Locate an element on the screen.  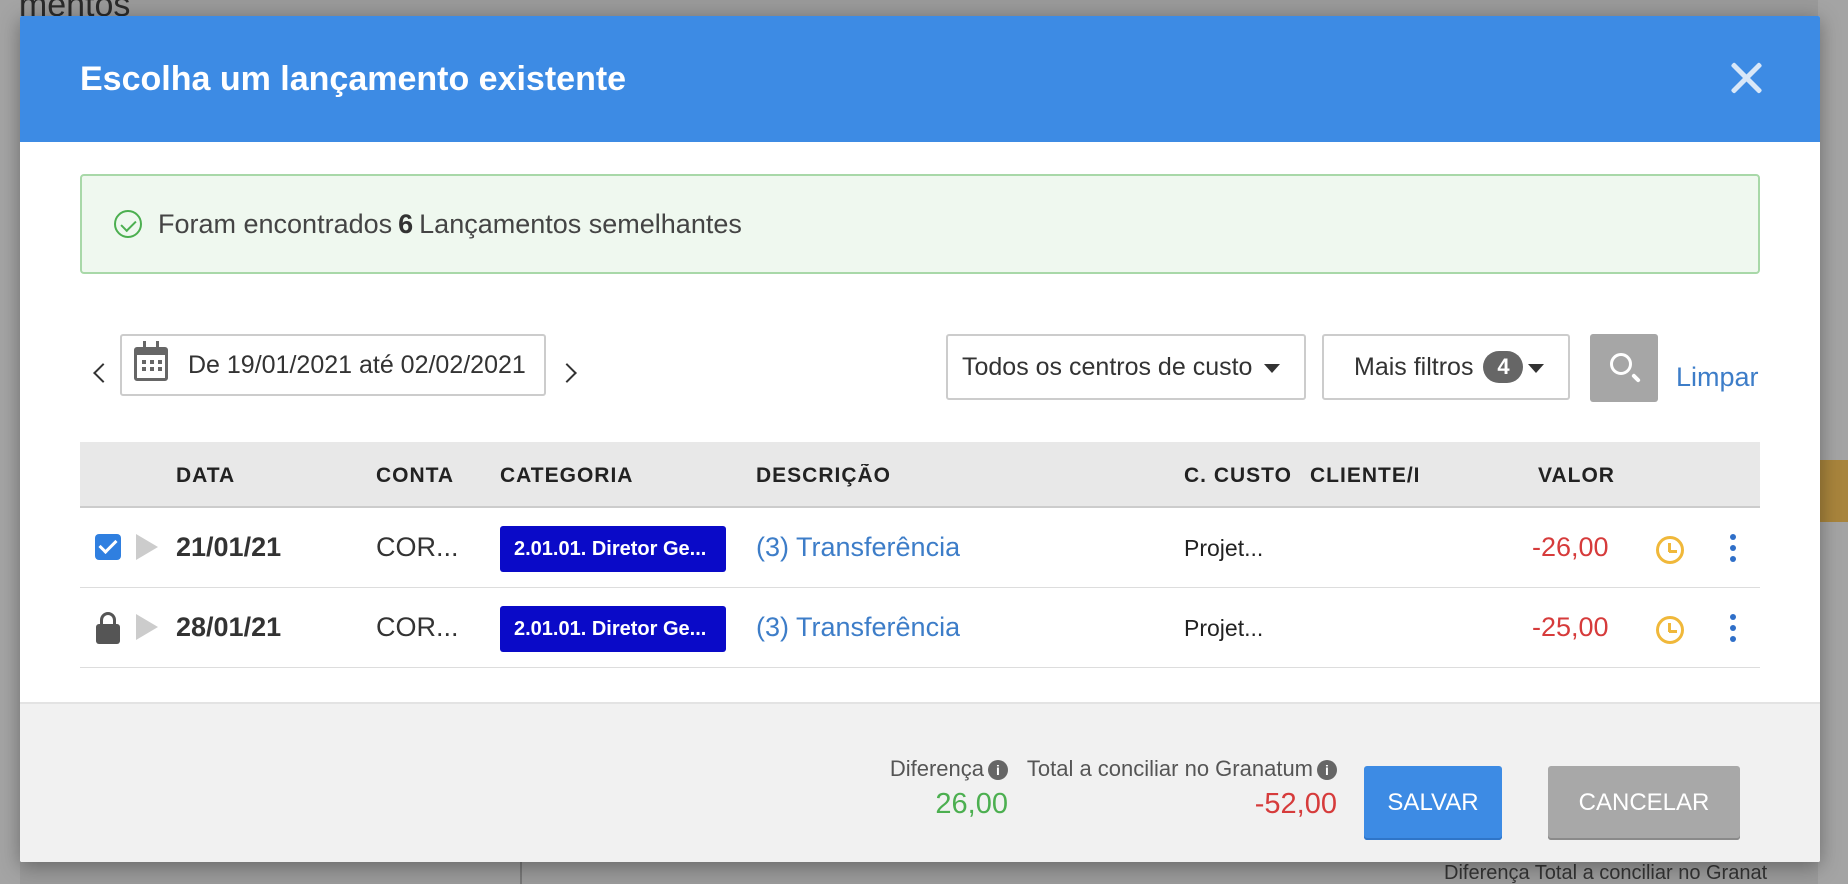
alert-prefix: Foram encontrados is located at coordinates (275, 223).